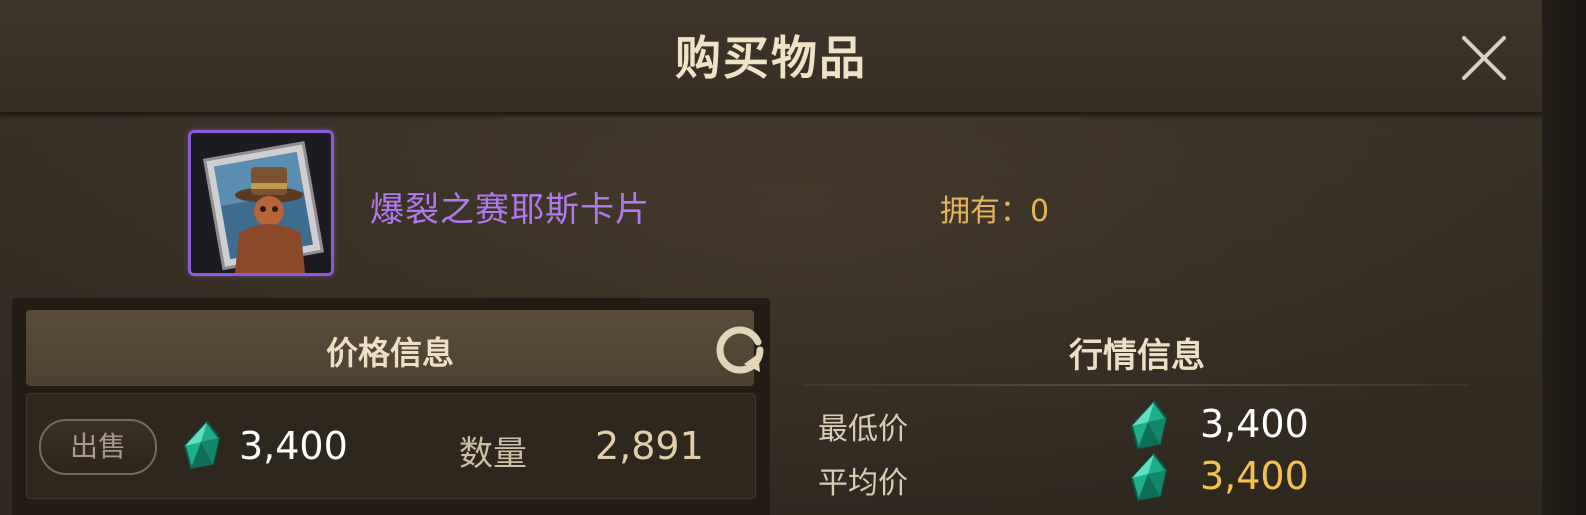  Describe the element at coordinates (293, 446) in the screenshot. I see `price-value: 3,400` at that location.